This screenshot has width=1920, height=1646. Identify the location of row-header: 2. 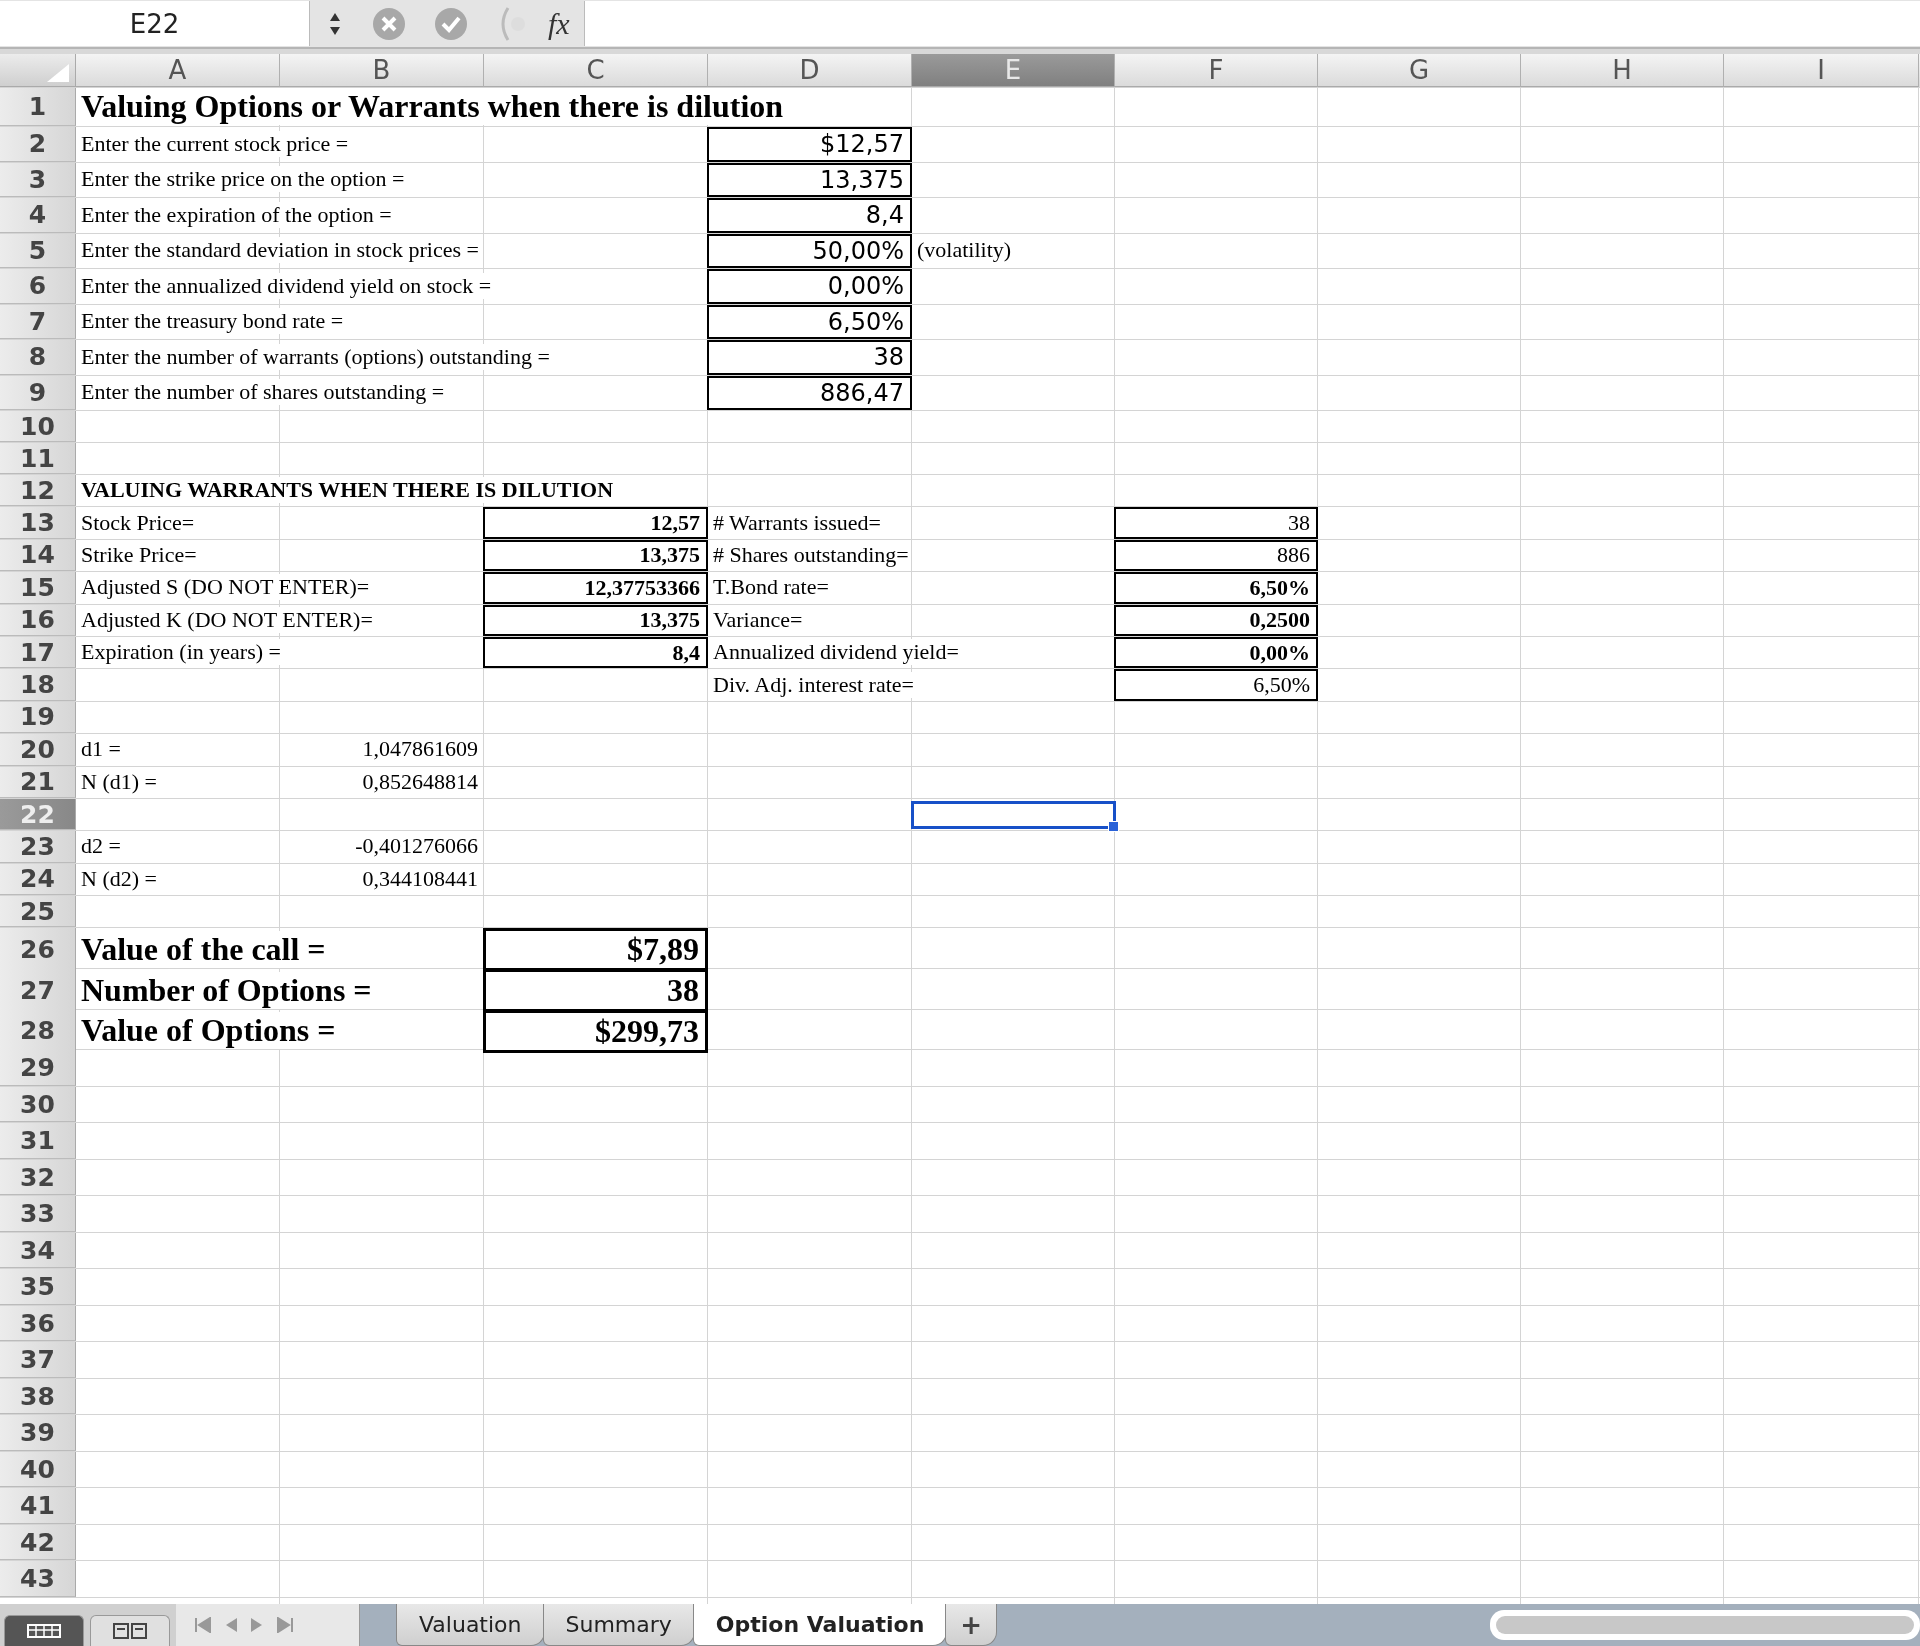
(38, 144).